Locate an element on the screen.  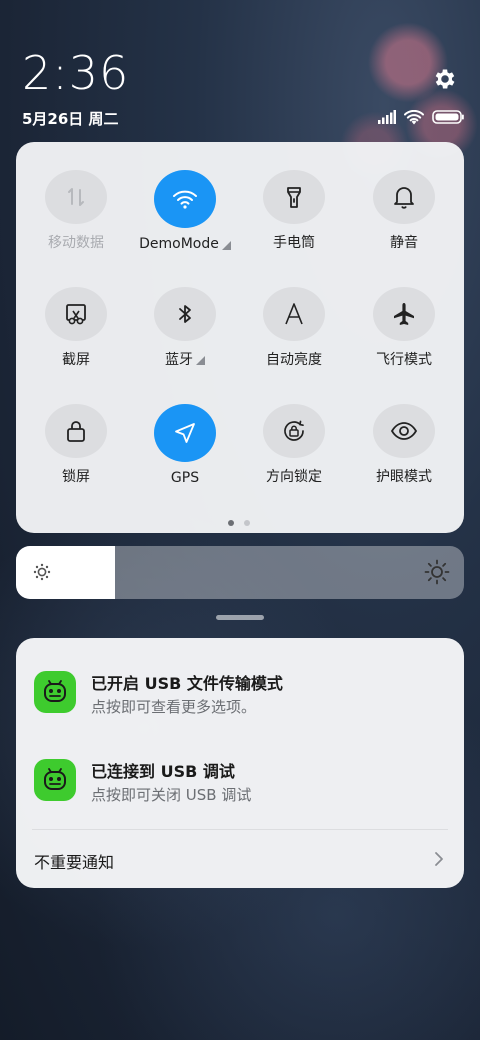
notification-title: 已开启 USB 文件传输模式 is located at coordinates (187, 683).